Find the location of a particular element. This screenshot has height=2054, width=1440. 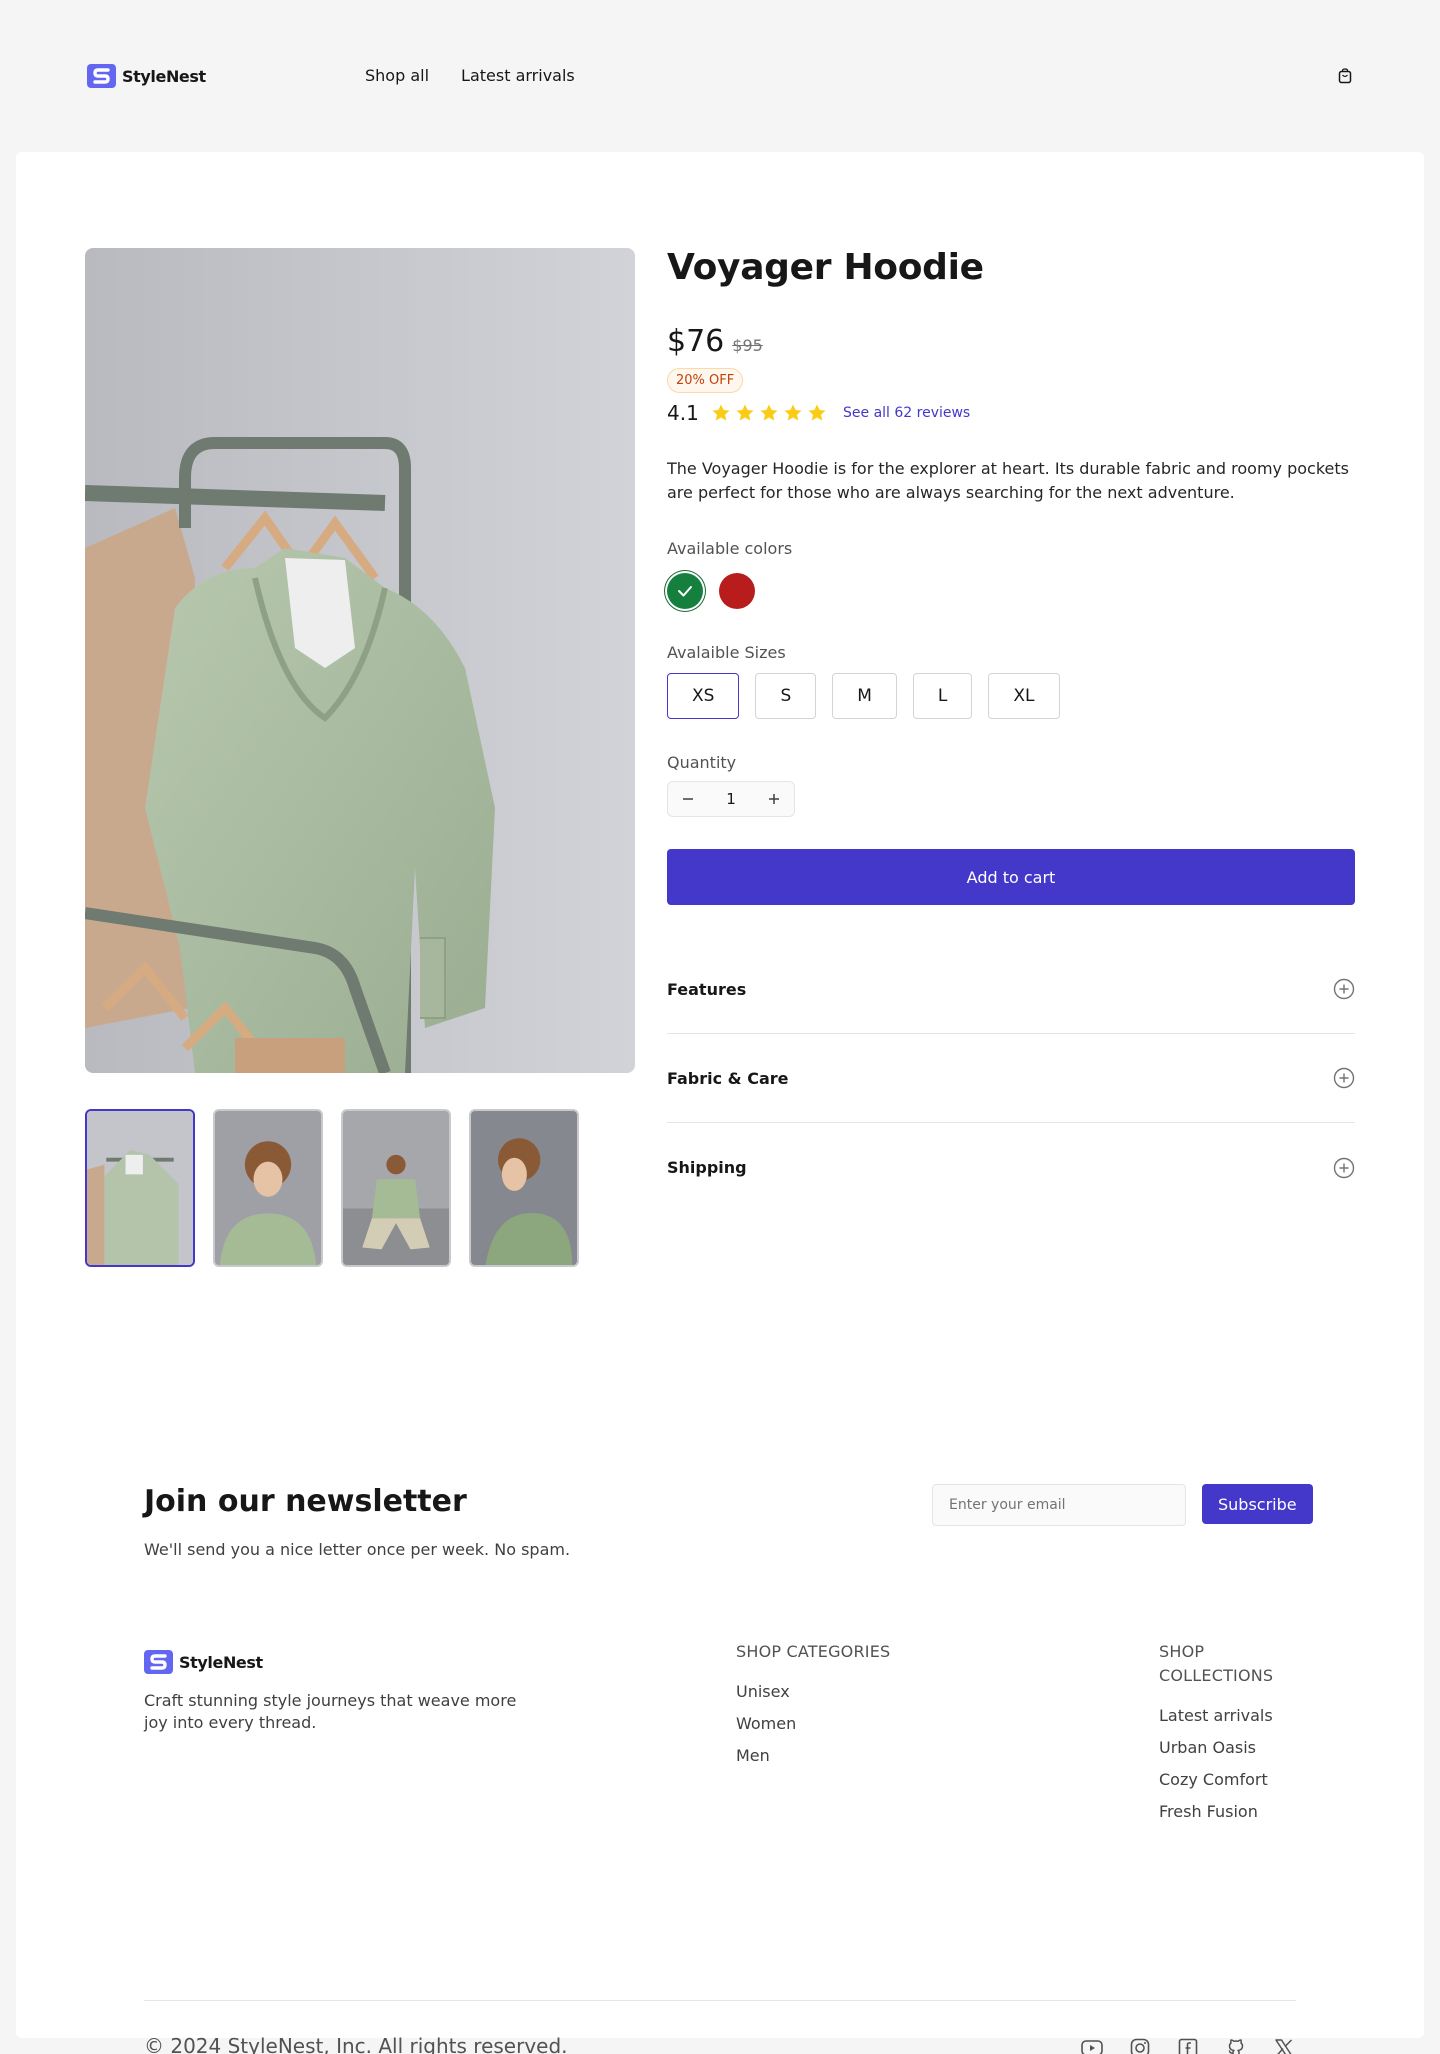

accordion-item-shipping: Shipping is located at coordinates (1011, 1167).